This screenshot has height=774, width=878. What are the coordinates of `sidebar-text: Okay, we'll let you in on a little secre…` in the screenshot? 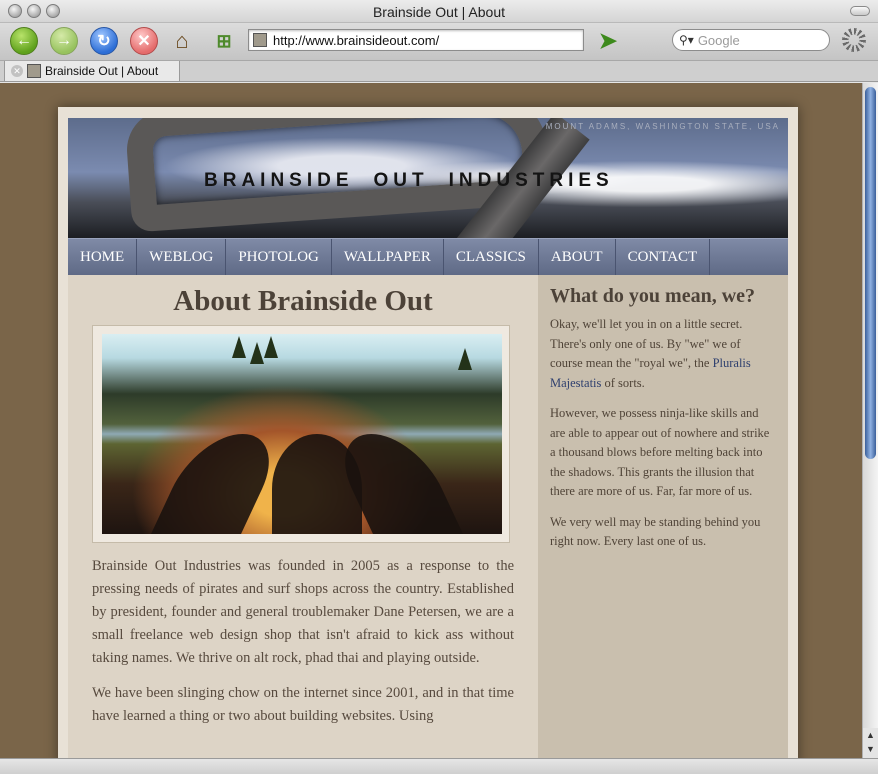 It's located at (661, 439).